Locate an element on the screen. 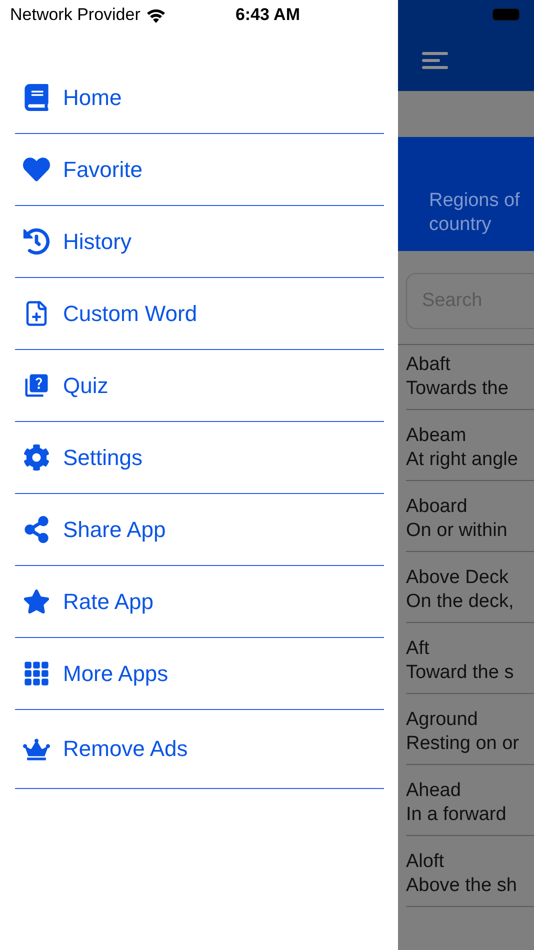 The height and width of the screenshot is (950, 534). term-title: Abaft is located at coordinates (429, 365).